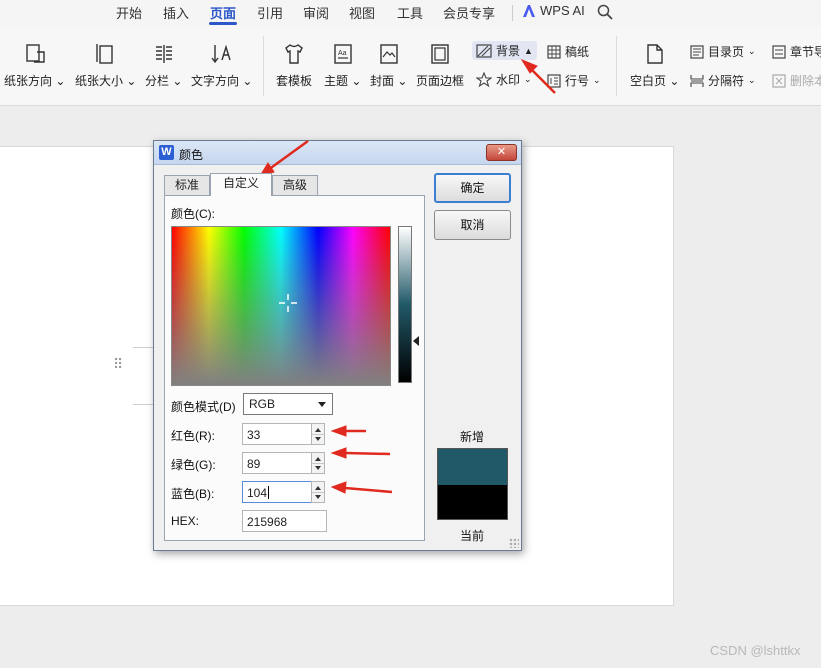 The width and height of the screenshot is (821, 668). What do you see at coordinates (469, 12) in the screenshot?
I see `menu-member: 会员专享` at bounding box center [469, 12].